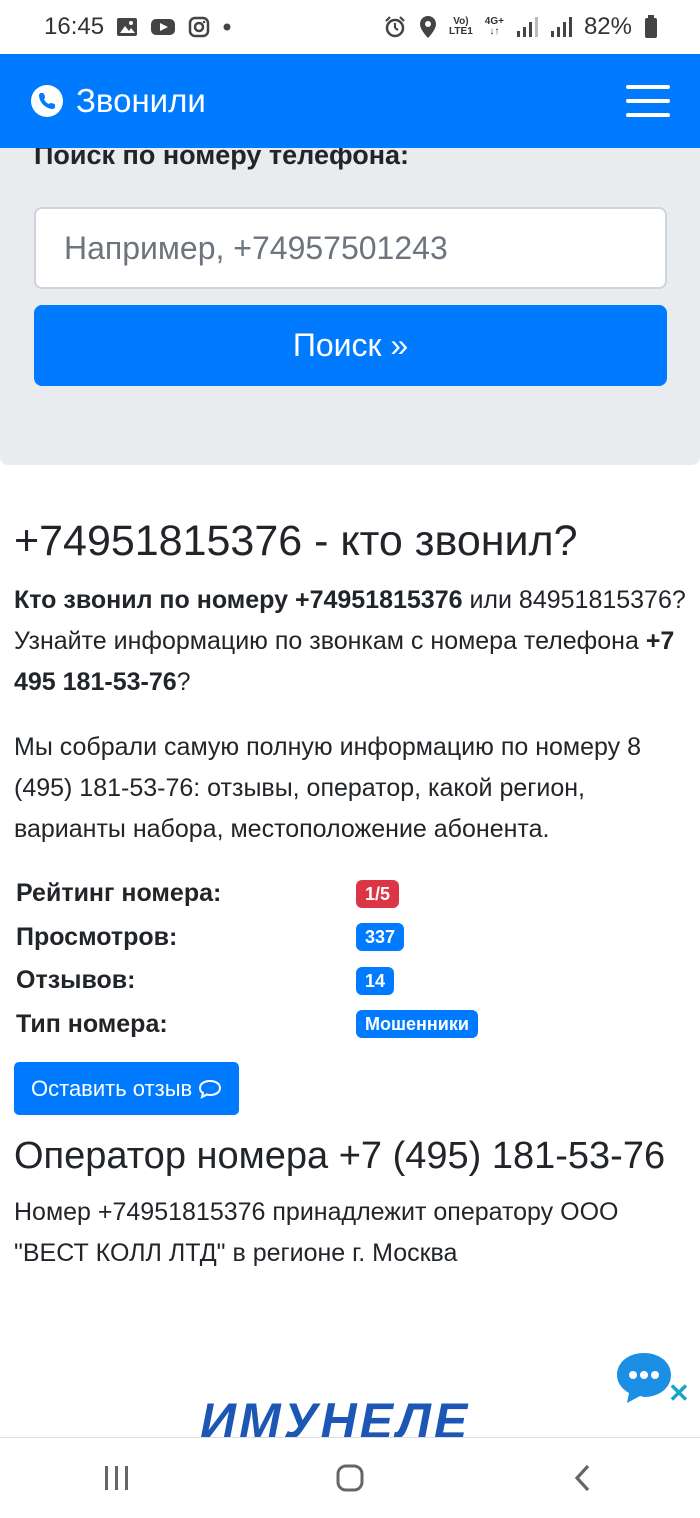 Image resolution: width=700 pixels, height=1518 pixels. Describe the element at coordinates (380, 937) in the screenshot. I see `views-badge: 337` at that location.